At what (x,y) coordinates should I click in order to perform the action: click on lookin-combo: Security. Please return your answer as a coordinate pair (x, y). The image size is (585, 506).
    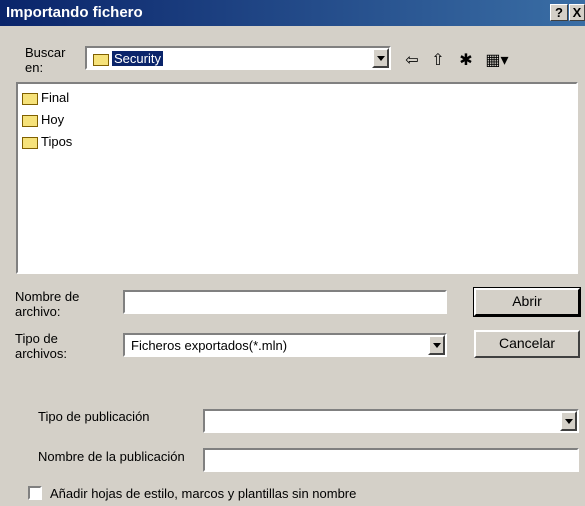
    Looking at the image, I should click on (238, 58).